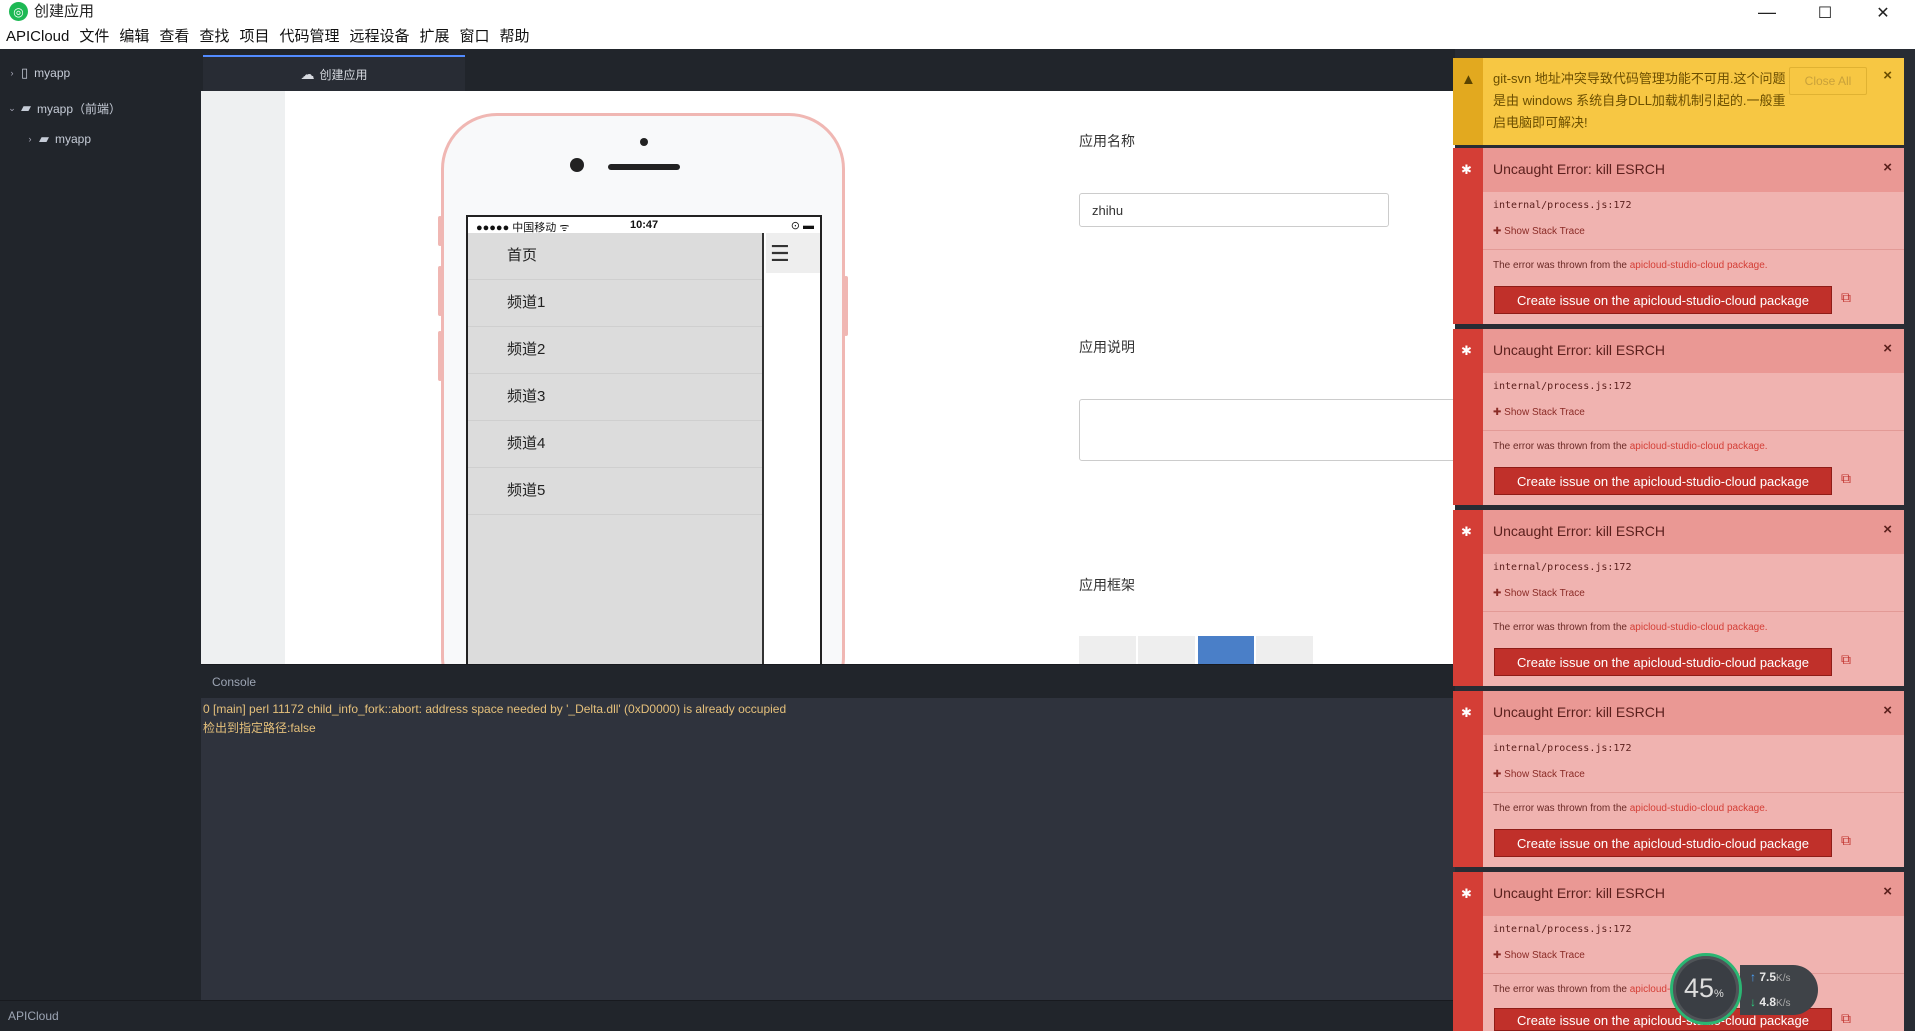  I want to click on title-bar: ◎ 创建应用 — ☐ ✕, so click(957, 12).